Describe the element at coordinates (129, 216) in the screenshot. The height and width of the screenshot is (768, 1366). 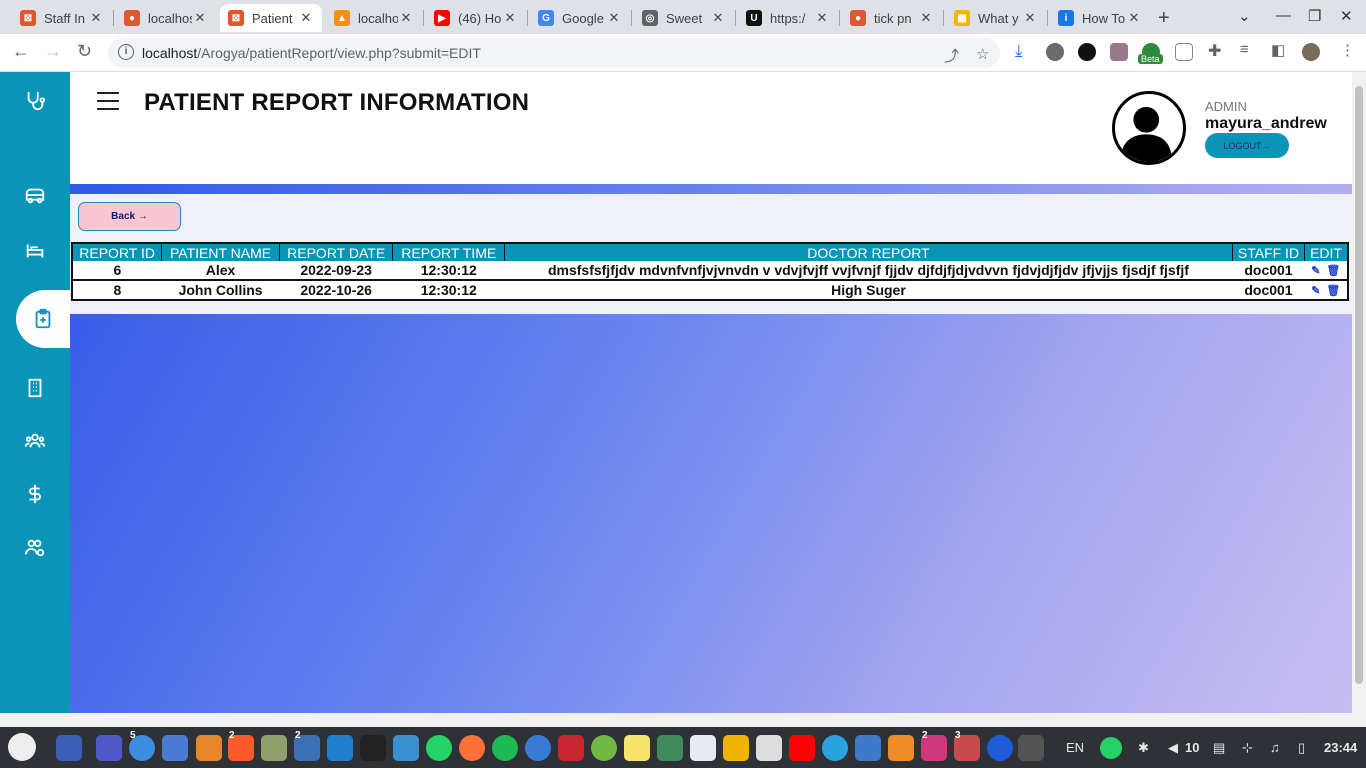
I see `back-button: Back →` at that location.